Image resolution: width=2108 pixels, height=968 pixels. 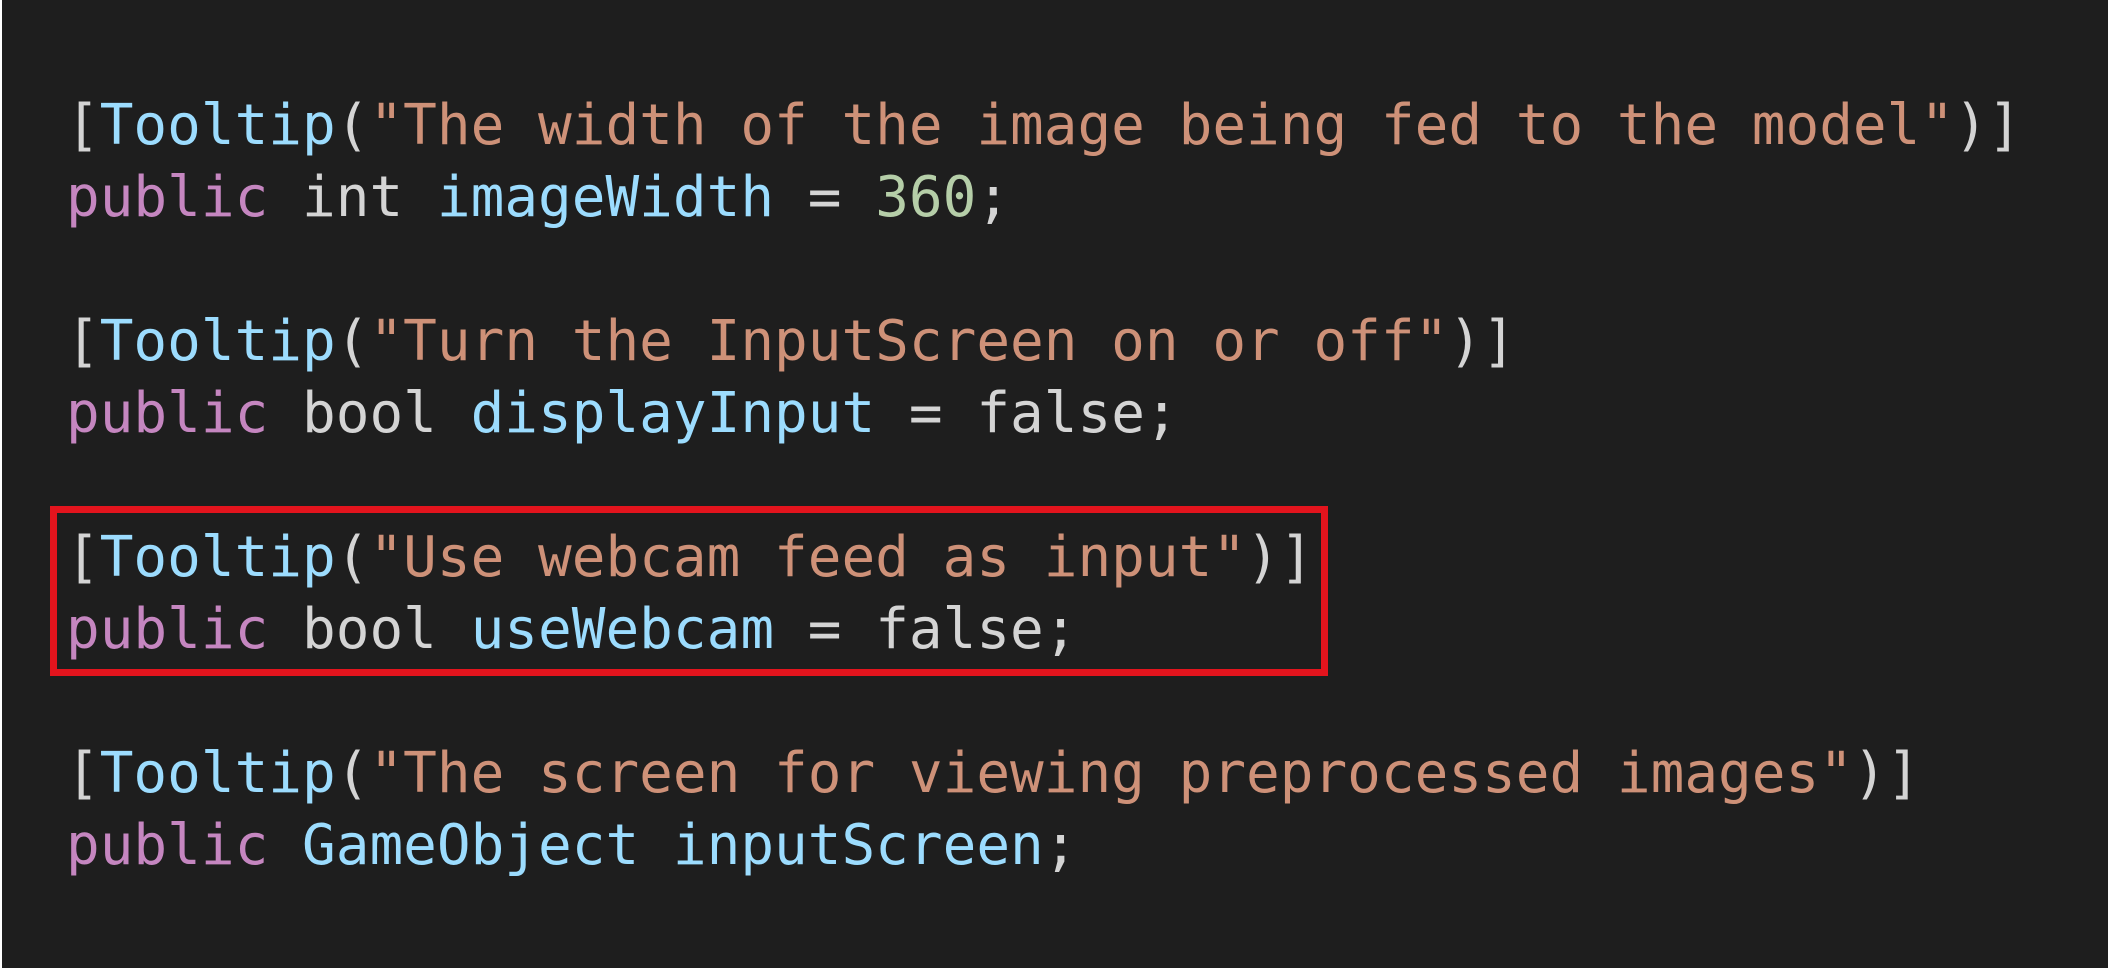 I want to click on code-line-input-screen-field: public GameObject inputScreen;, so click(x=571, y=846).